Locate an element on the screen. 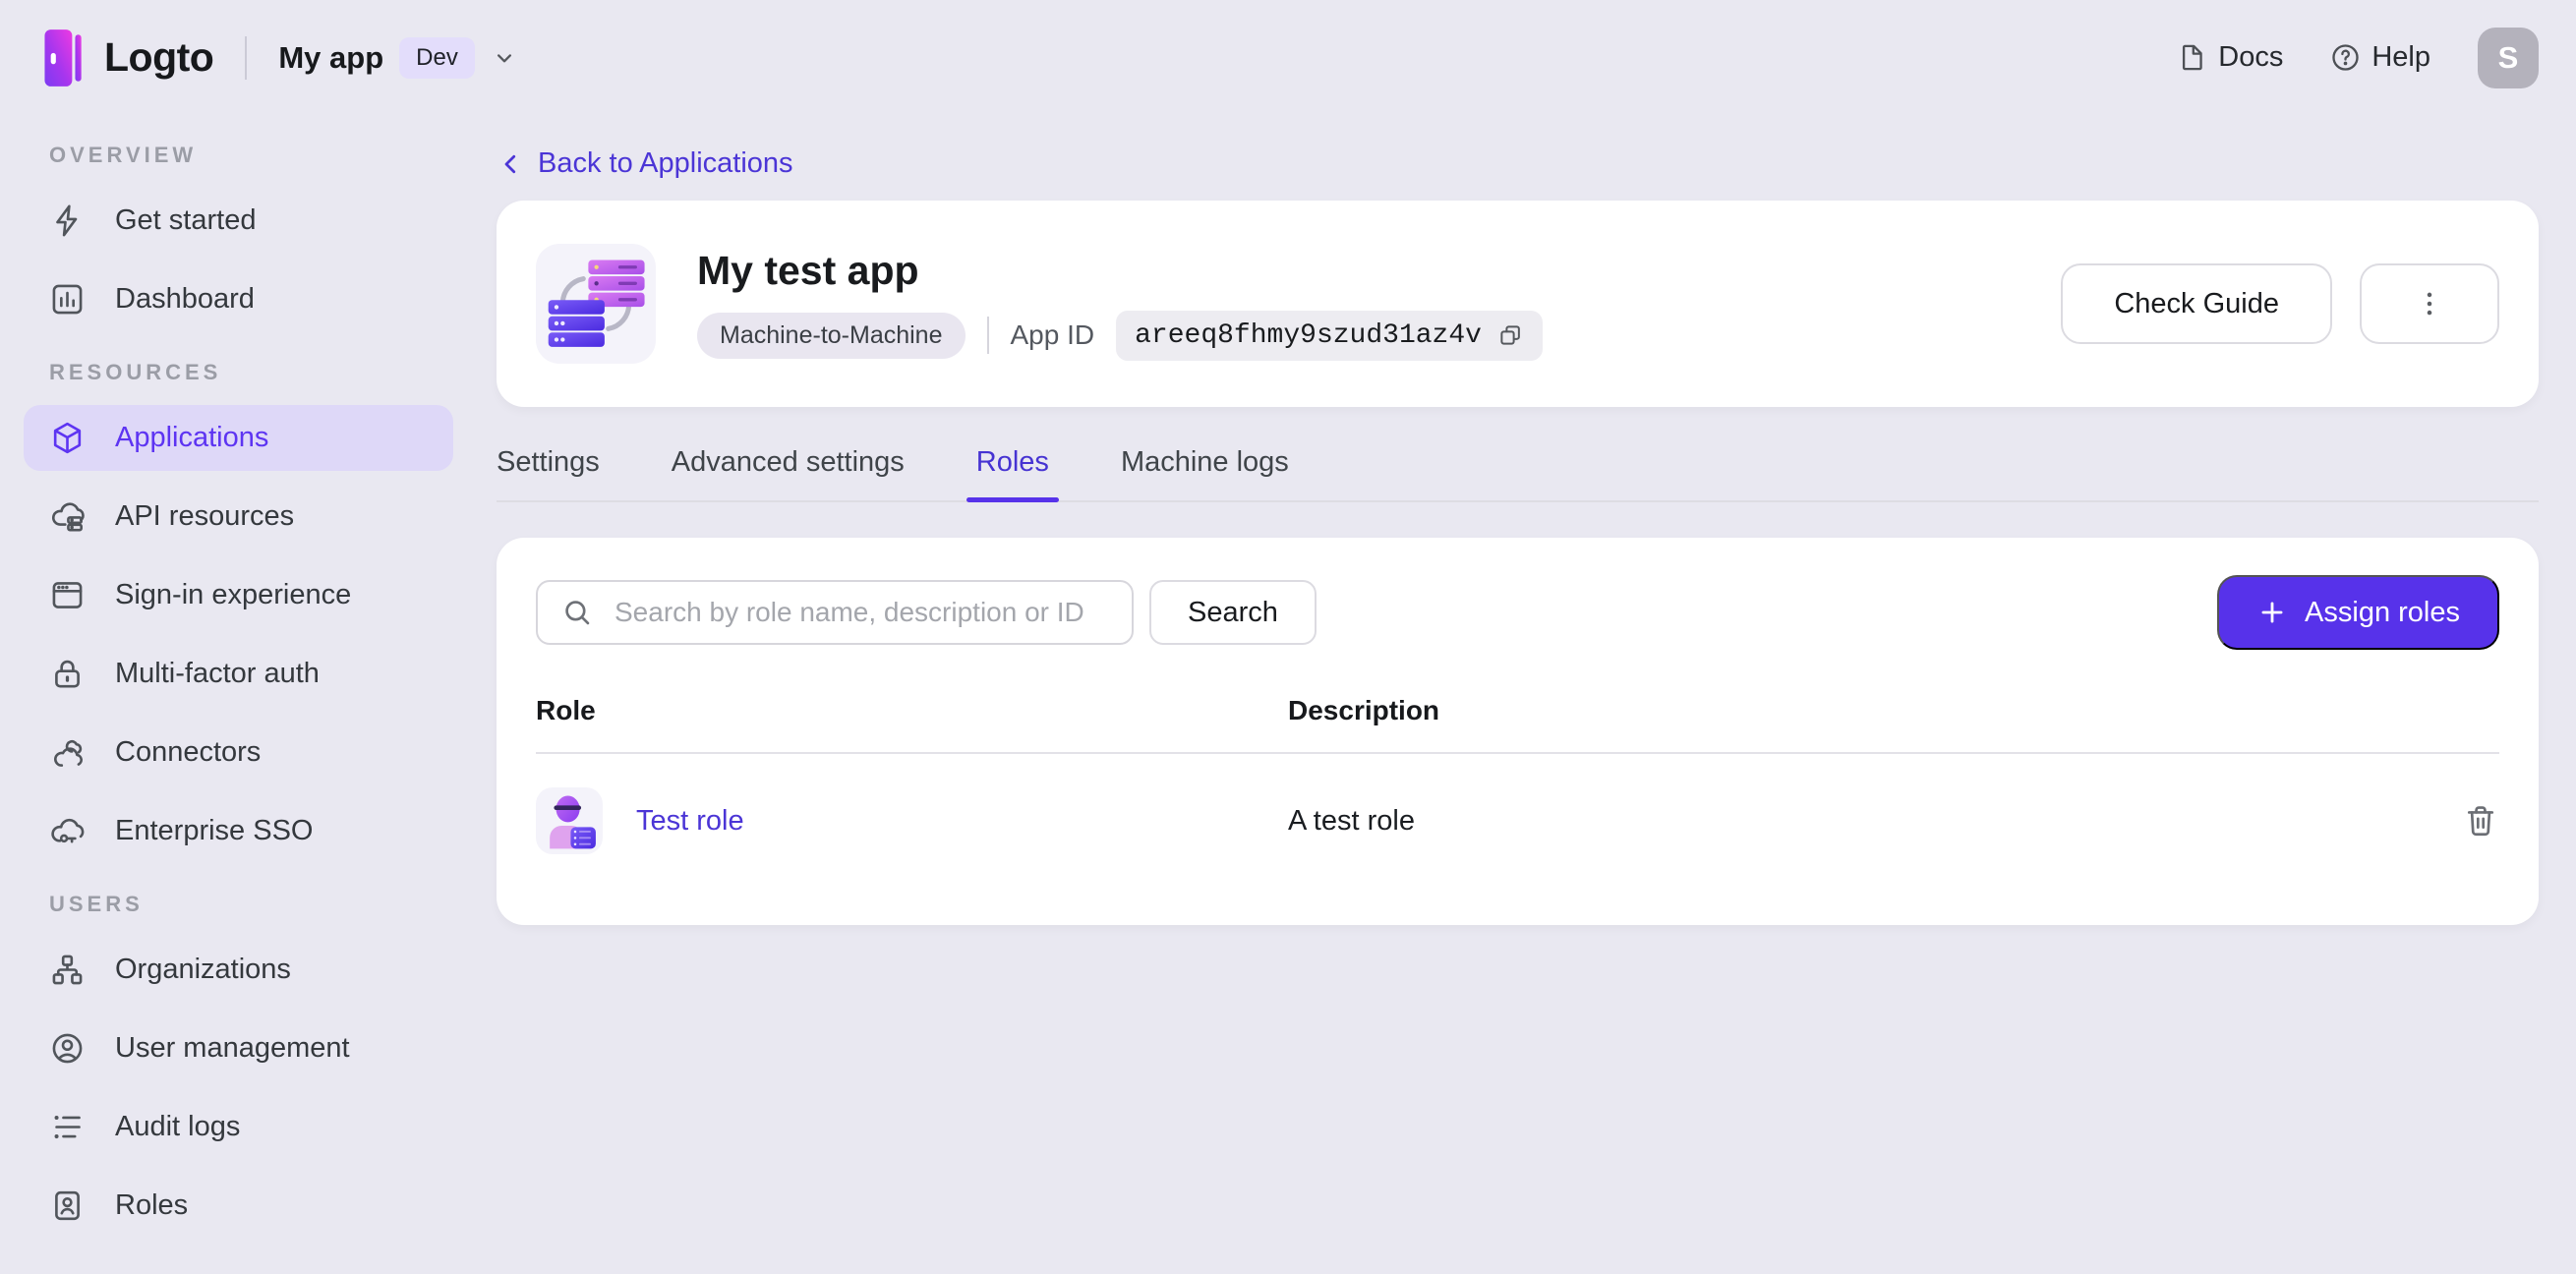 The height and width of the screenshot is (1274, 2576). tab-roles: Roles is located at coordinates (1013, 474).